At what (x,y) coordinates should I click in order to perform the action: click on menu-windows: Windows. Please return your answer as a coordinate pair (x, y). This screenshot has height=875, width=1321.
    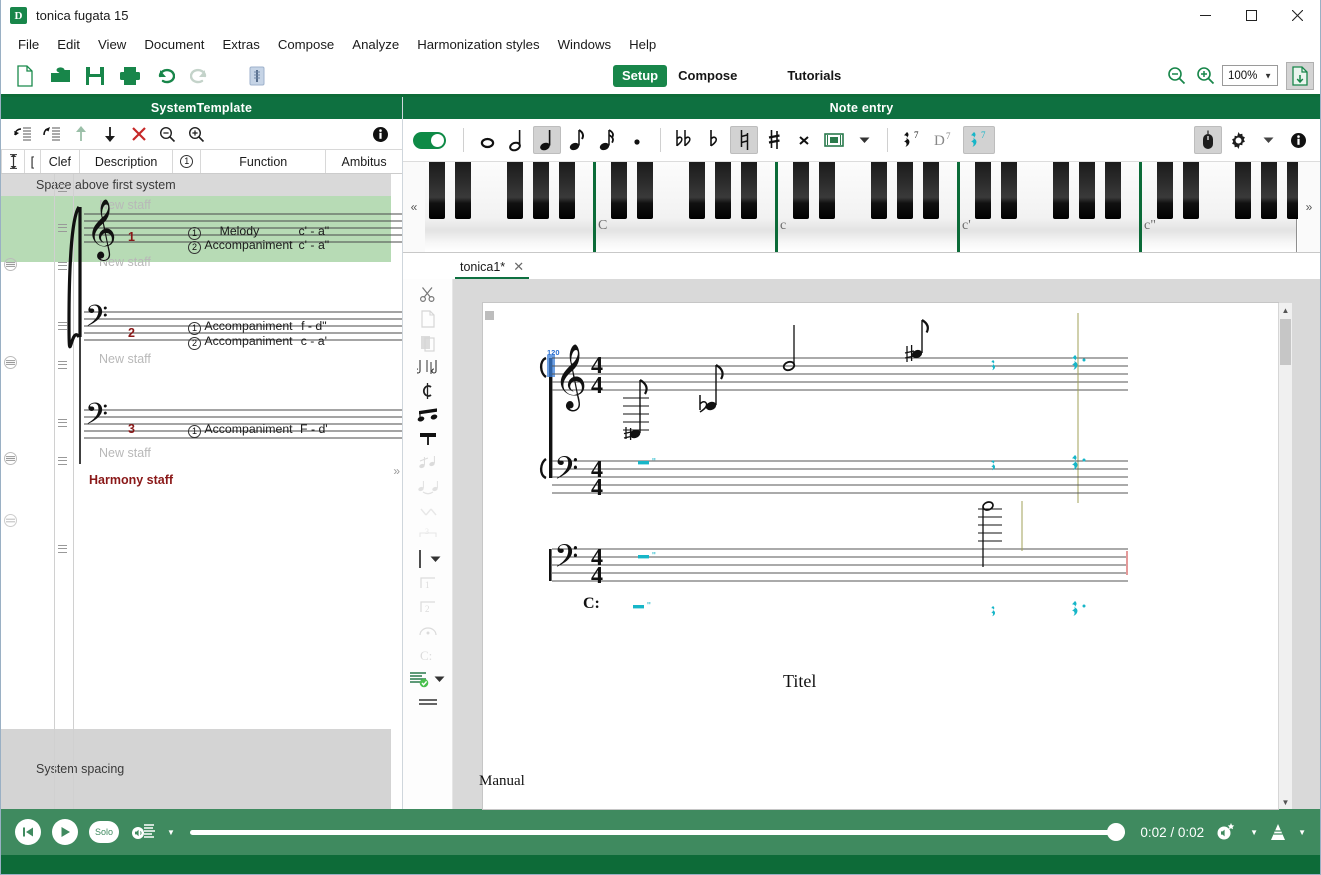
    Looking at the image, I should click on (585, 44).